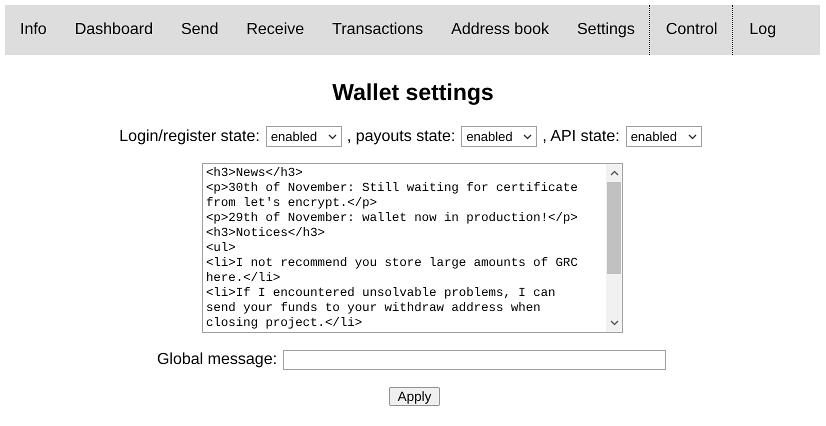 Image resolution: width=826 pixels, height=426 pixels. What do you see at coordinates (690, 30) in the screenshot?
I see `nav-link: Control` at bounding box center [690, 30].